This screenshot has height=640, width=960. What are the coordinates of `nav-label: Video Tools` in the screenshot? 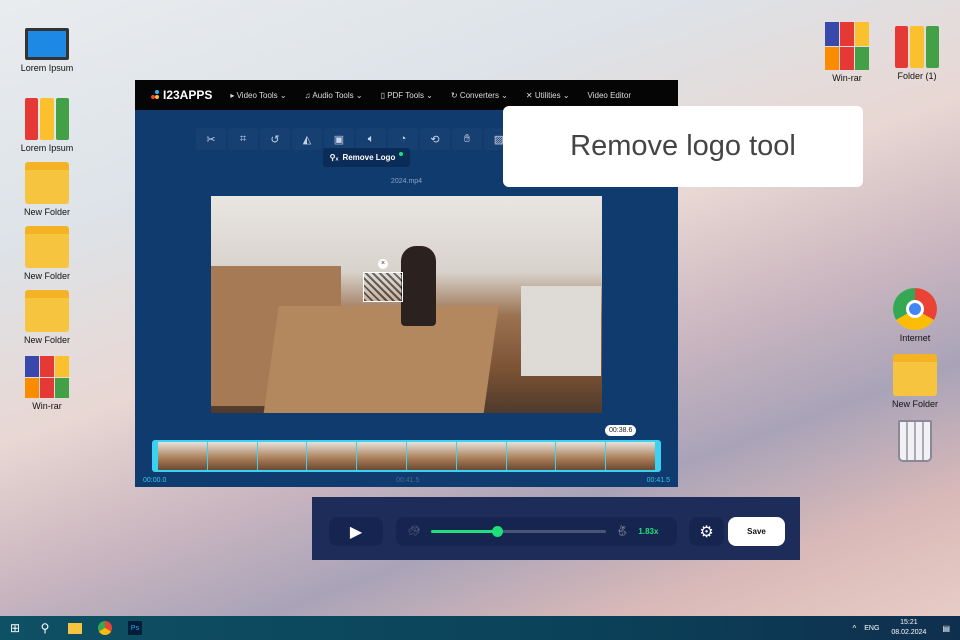 It's located at (257, 95).